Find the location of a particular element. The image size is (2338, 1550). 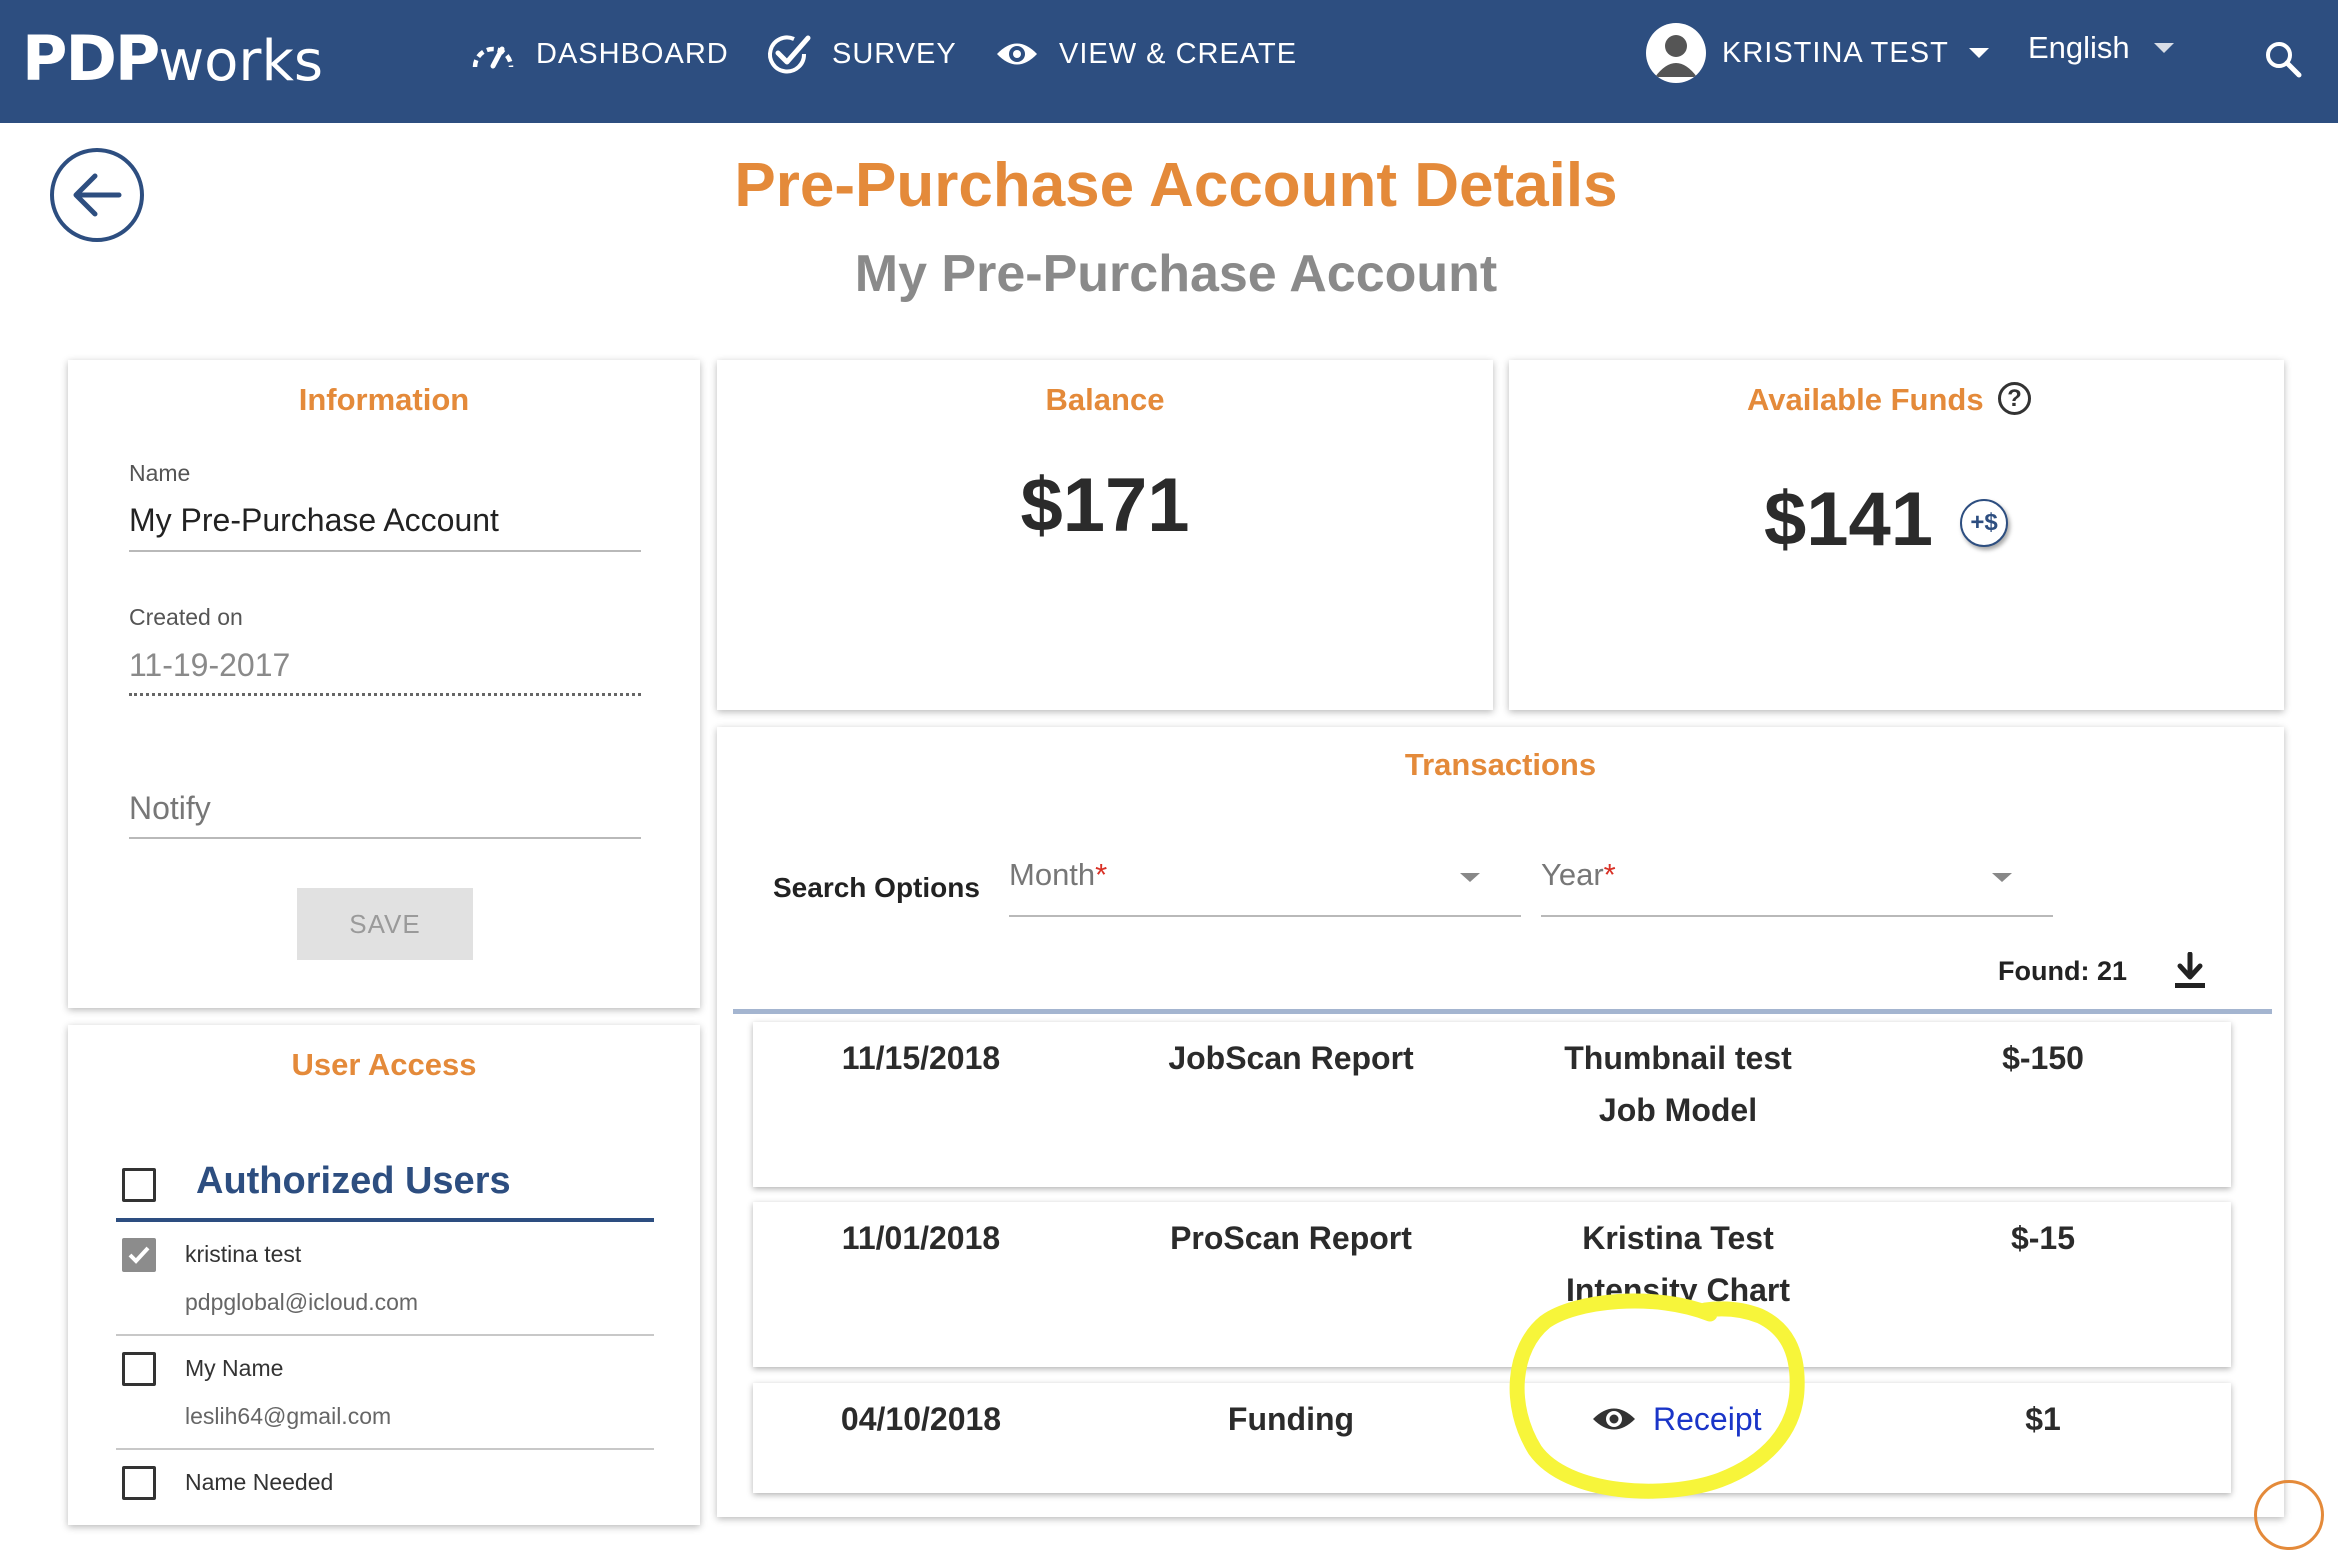

eye-icon is located at coordinates (1017, 54).